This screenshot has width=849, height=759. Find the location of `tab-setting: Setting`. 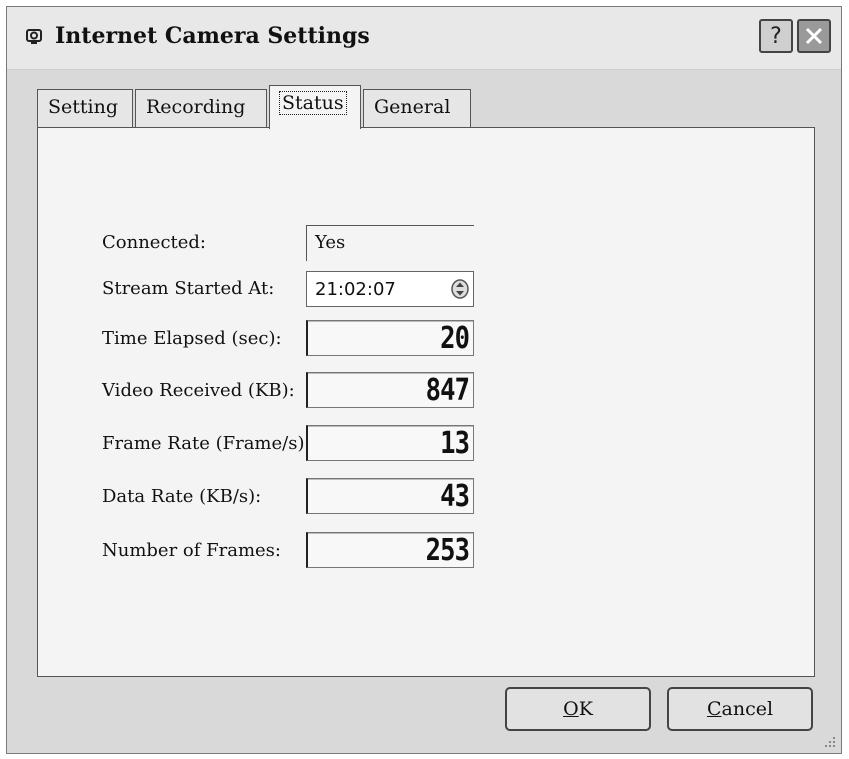

tab-setting: Setting is located at coordinates (85, 108).